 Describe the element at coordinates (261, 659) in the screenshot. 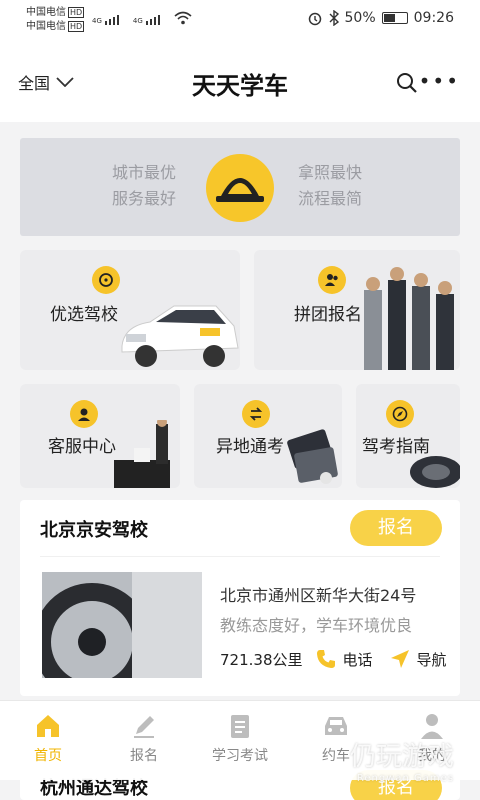

I see `distance: 721.38公里` at that location.